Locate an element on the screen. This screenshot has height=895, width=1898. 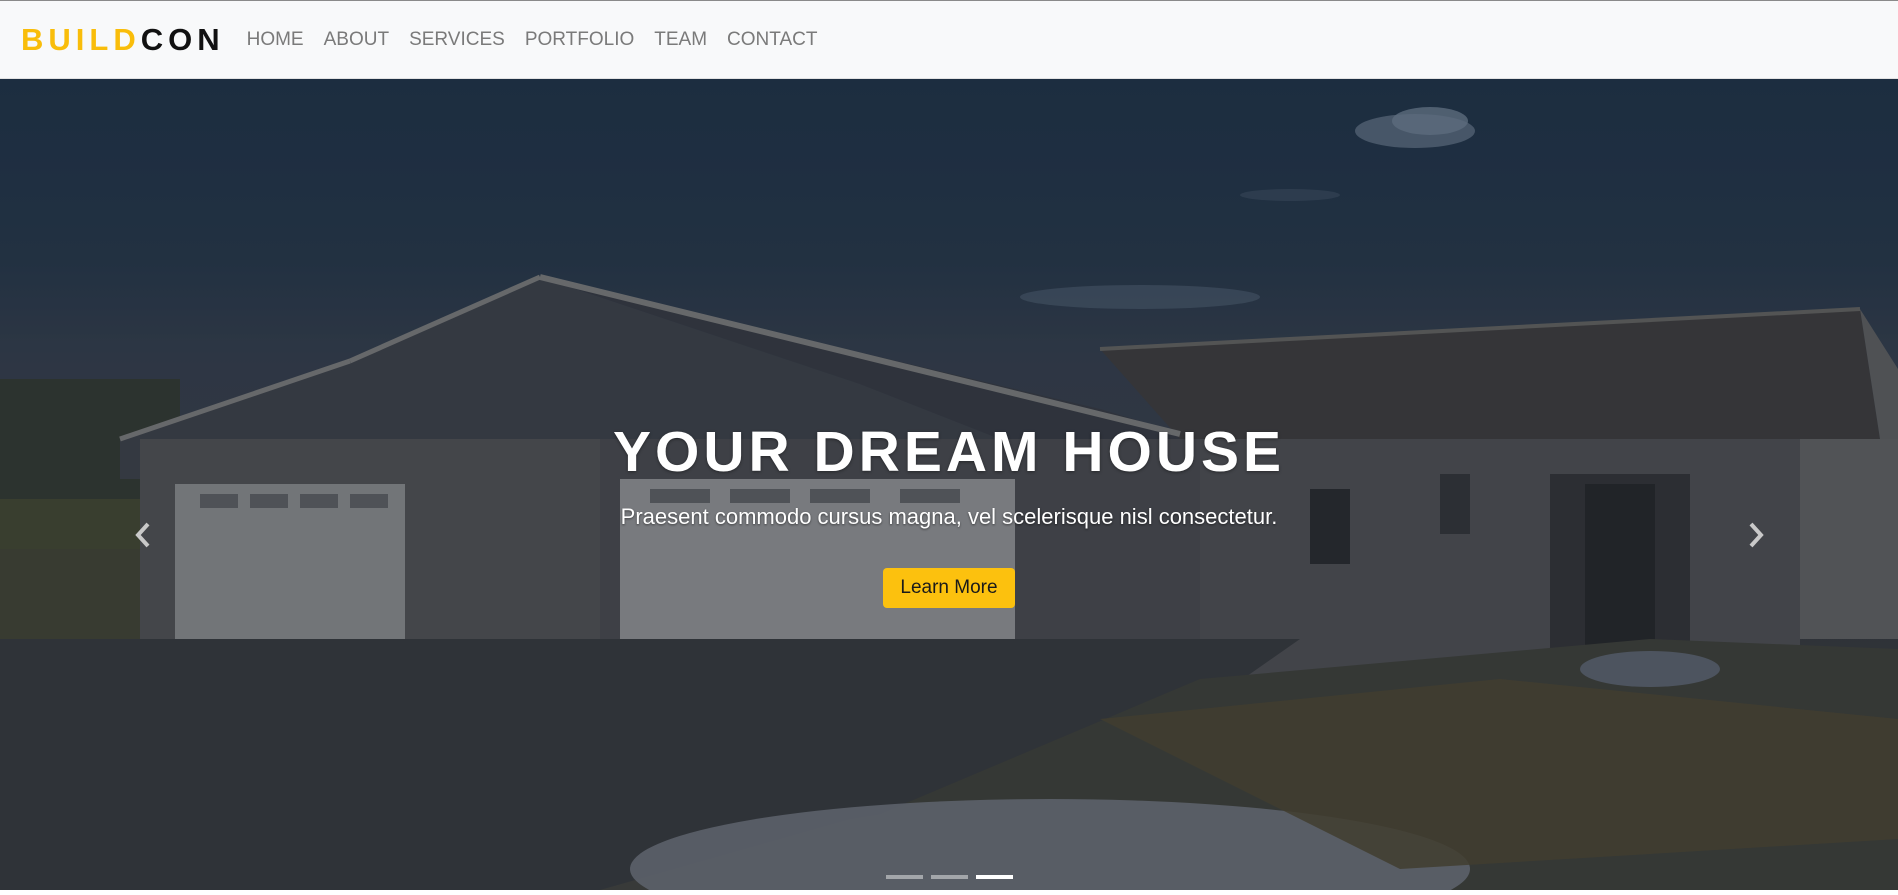
brand-logo-part-1: BUILD is located at coordinates (81, 39).